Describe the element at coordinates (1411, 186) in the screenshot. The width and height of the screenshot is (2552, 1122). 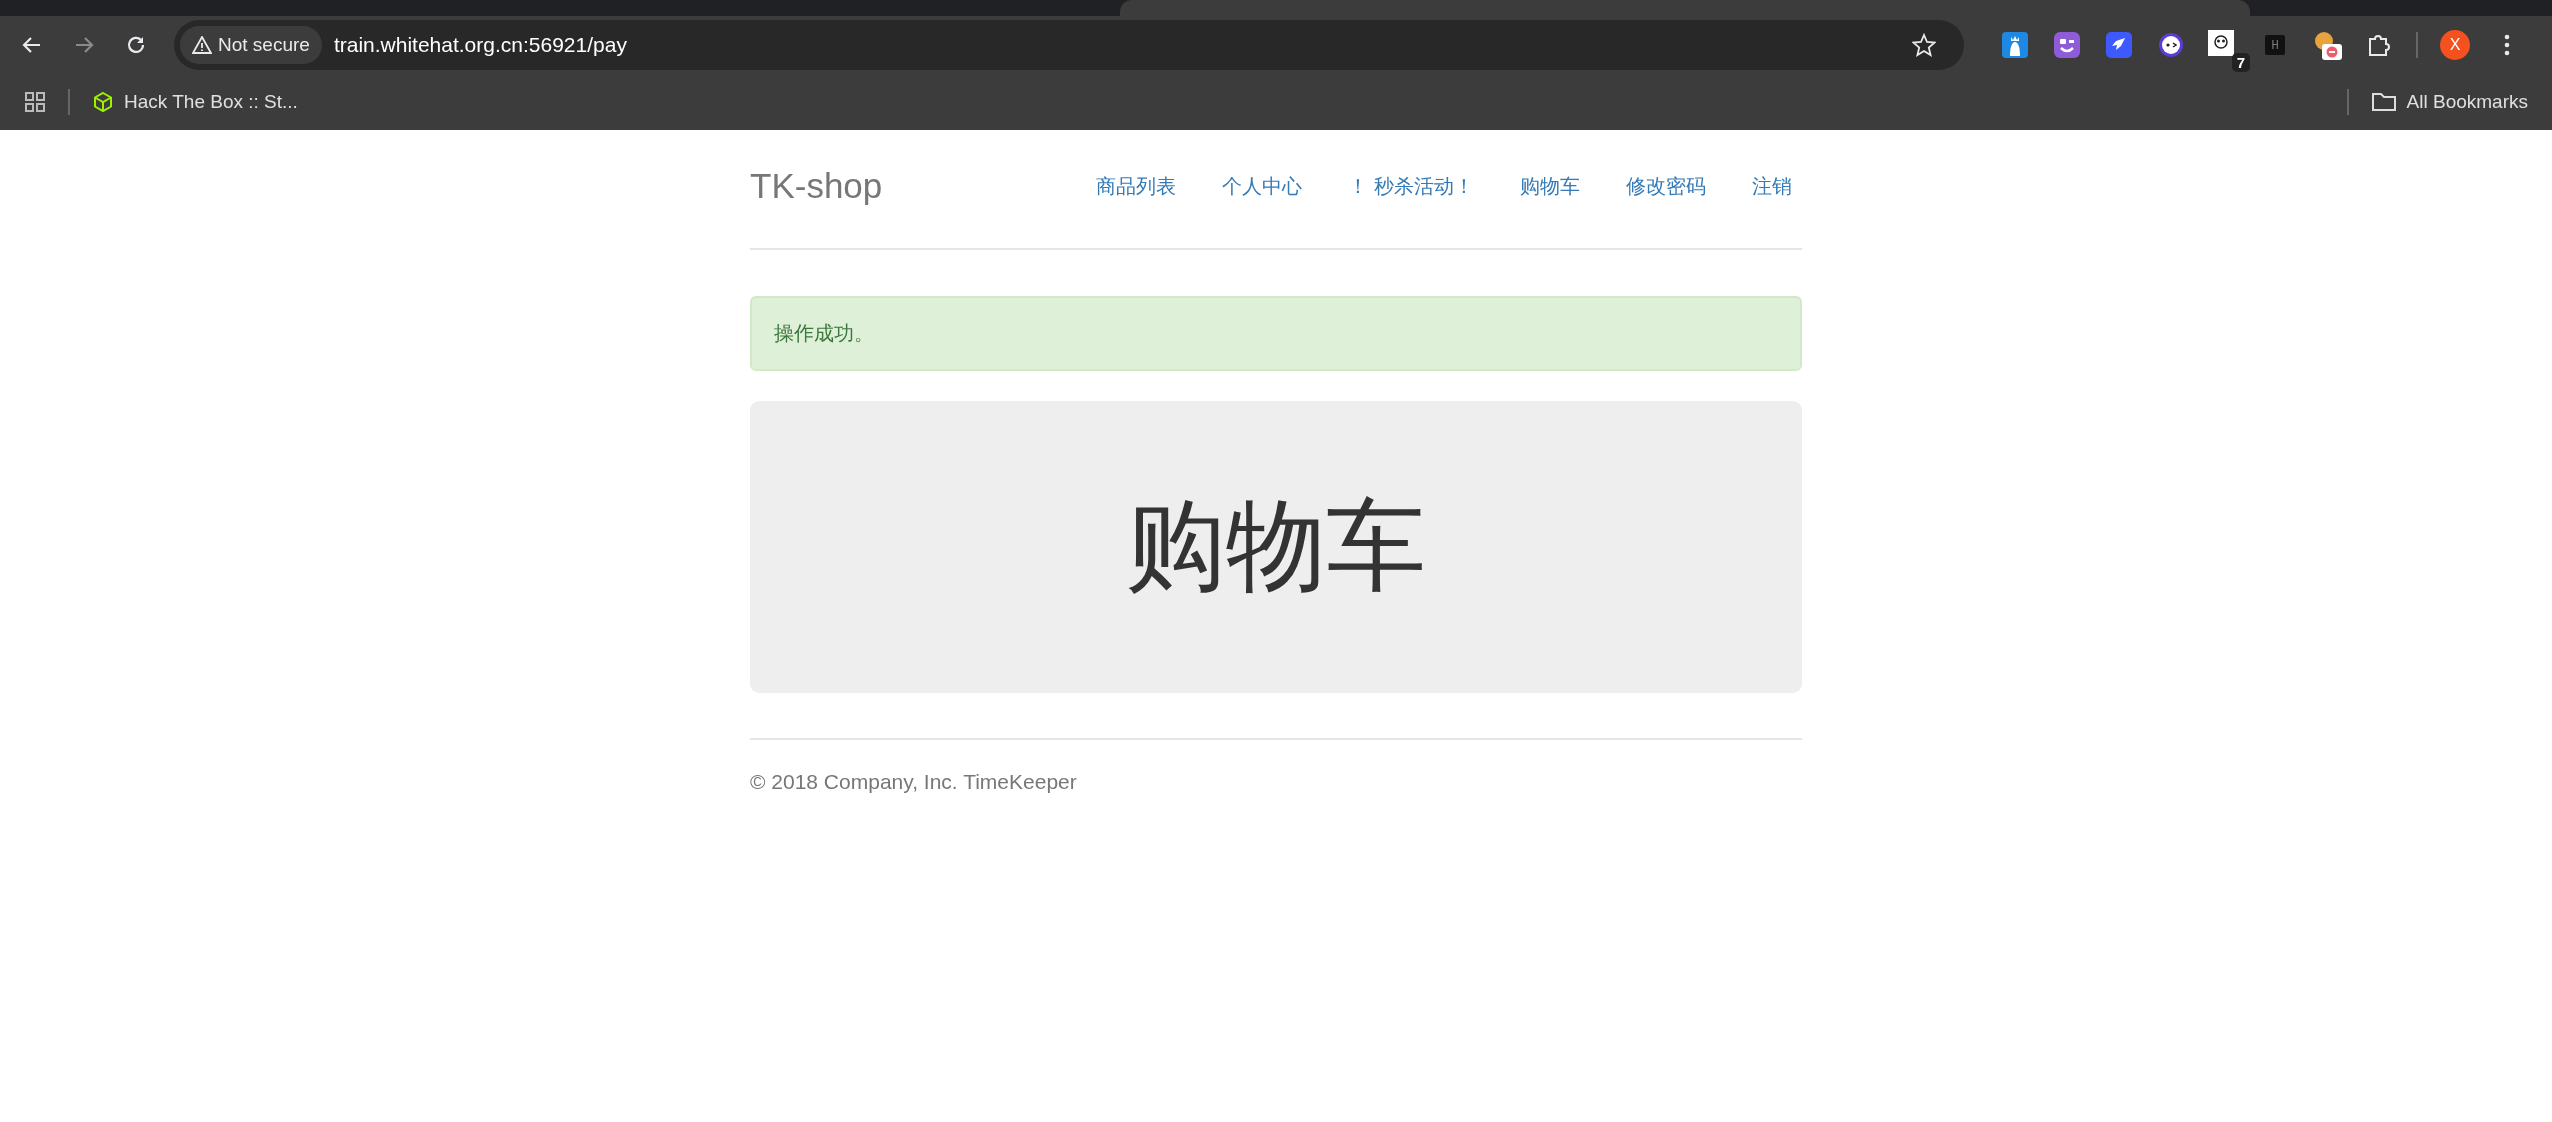
I see `nav-link: ！ 秒杀活动！` at that location.